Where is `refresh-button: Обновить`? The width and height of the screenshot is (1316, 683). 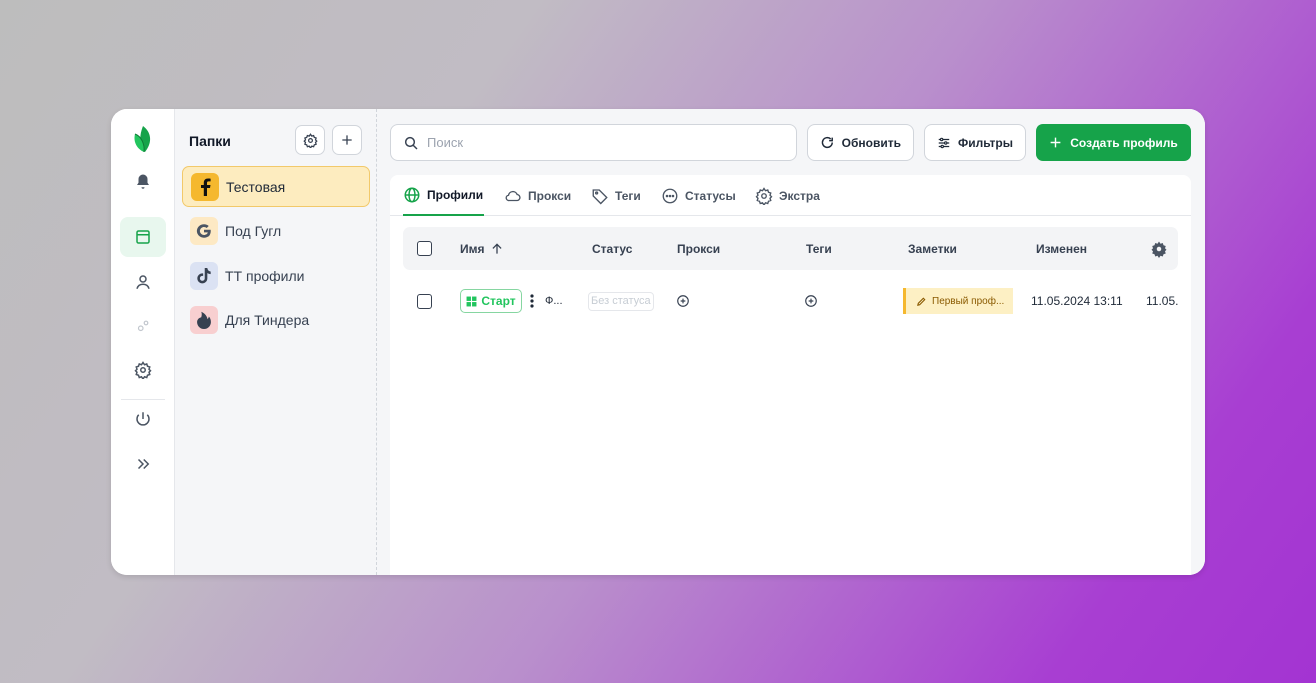 refresh-button: Обновить is located at coordinates (860, 142).